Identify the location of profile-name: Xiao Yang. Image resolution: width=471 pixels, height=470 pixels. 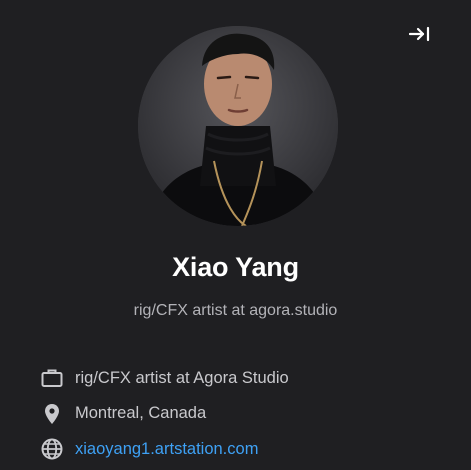
(235, 267).